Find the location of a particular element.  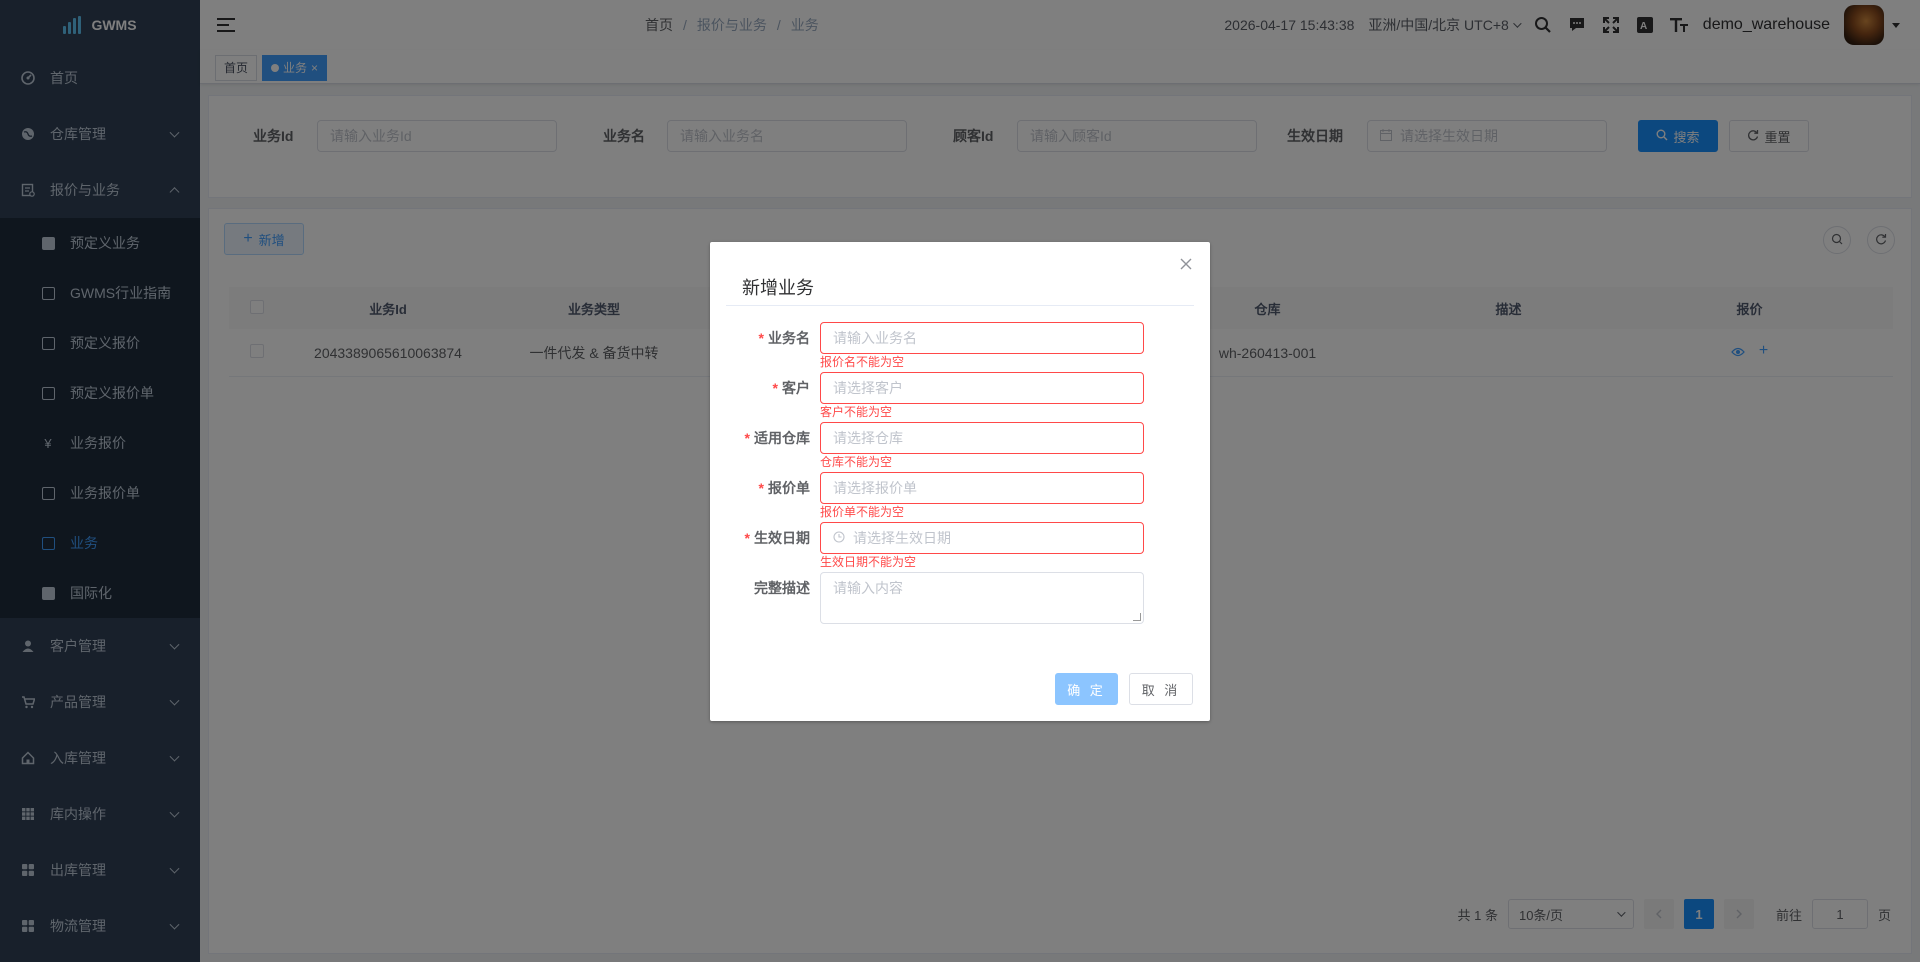

placeholder: 请选择仓库 is located at coordinates (868, 438).